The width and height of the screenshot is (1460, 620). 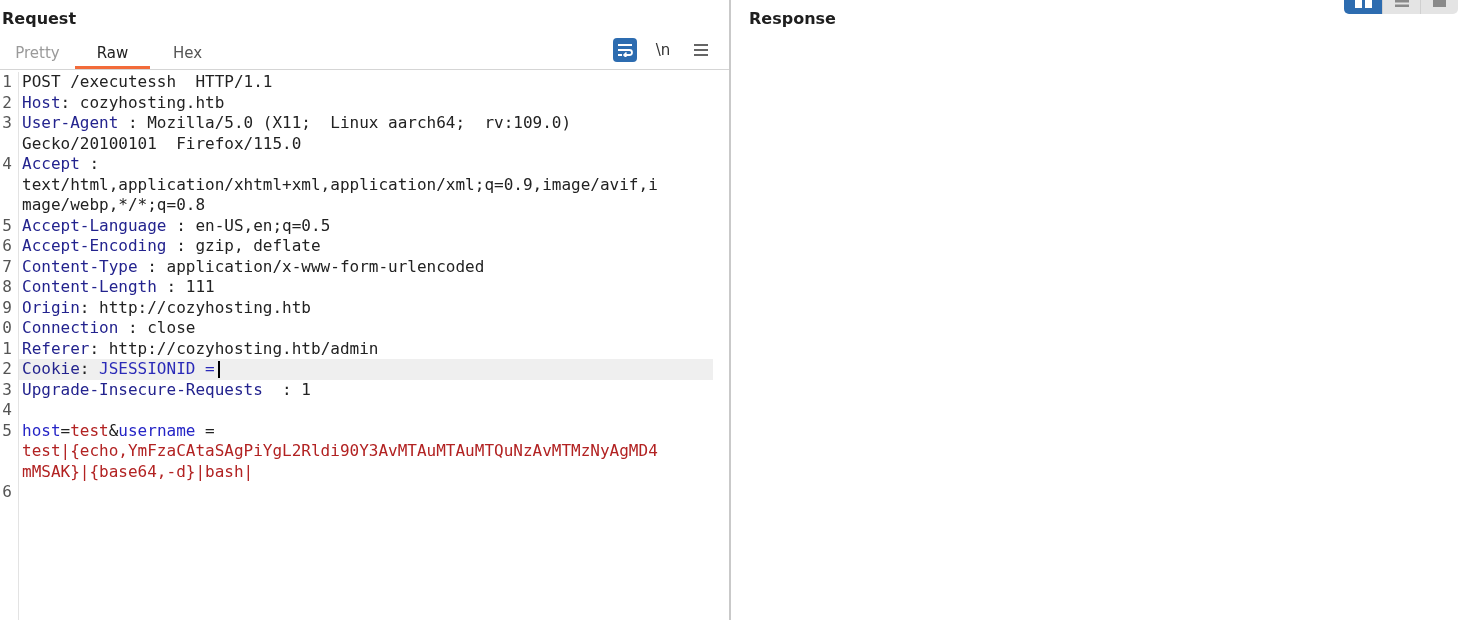 What do you see at coordinates (171, 246) in the screenshot?
I see `code-line: Accept-Encoding : gzip, deflate` at bounding box center [171, 246].